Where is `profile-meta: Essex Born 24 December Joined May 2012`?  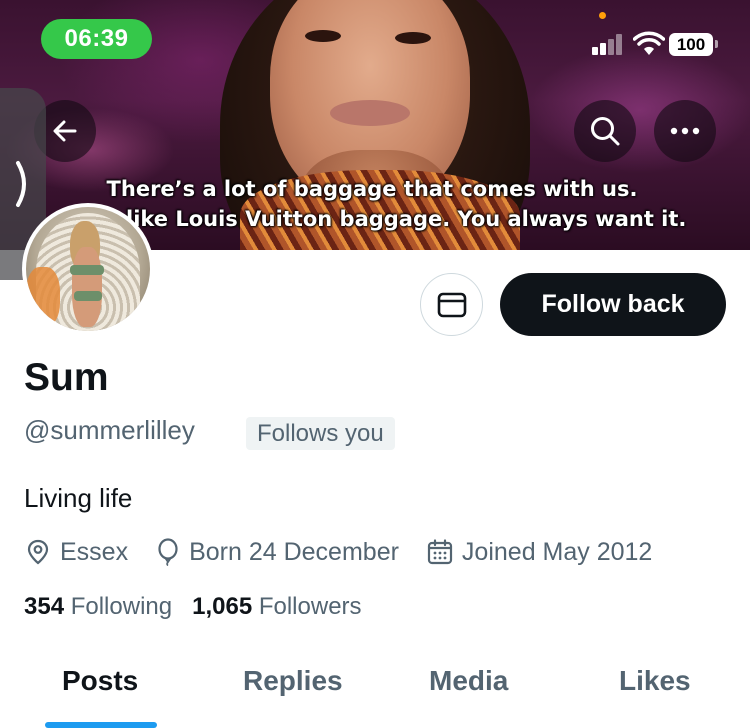
profile-meta: Essex Born 24 December Joined May 2012 is located at coordinates (351, 552).